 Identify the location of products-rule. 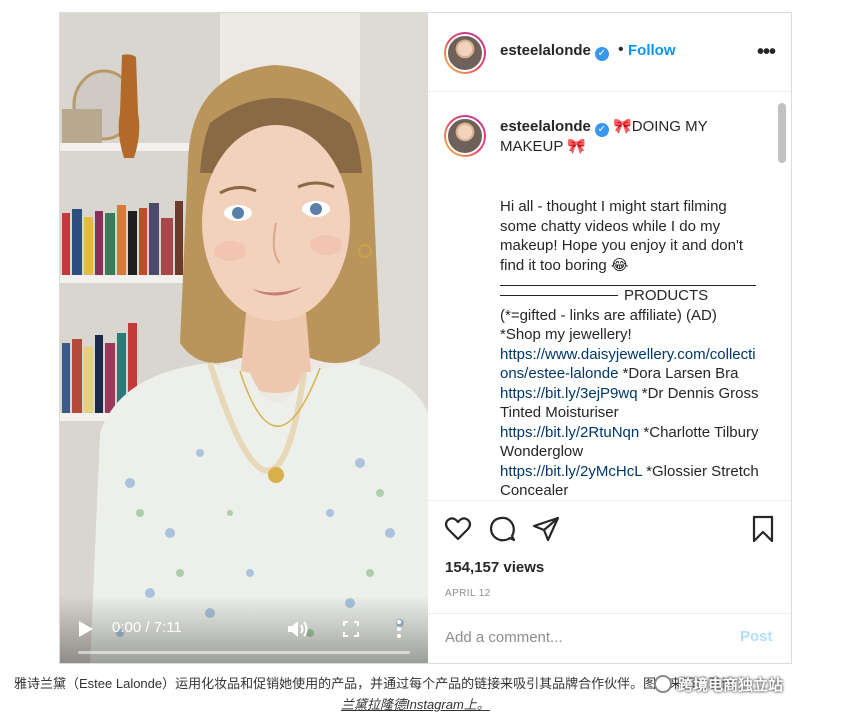
(559, 296).